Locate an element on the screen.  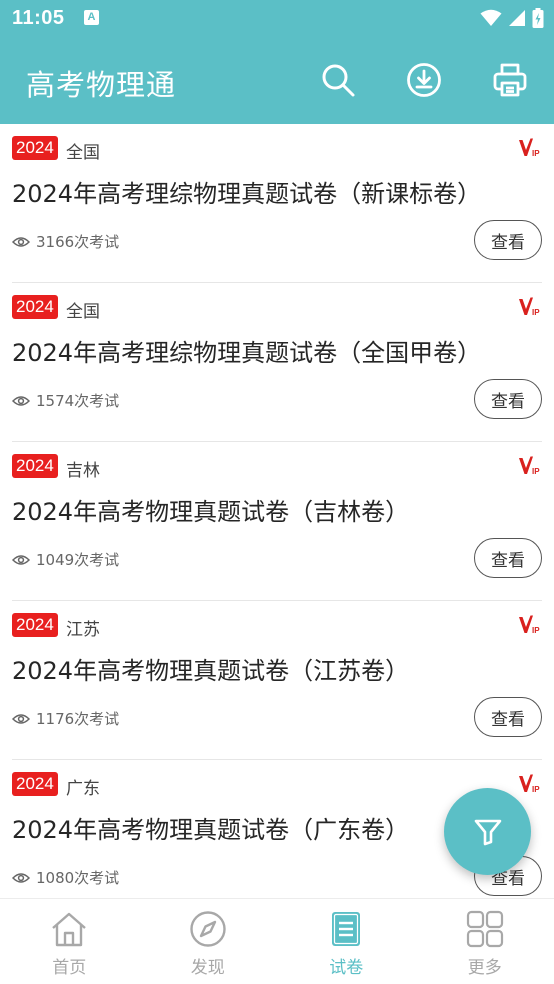
bottom-nav: 首页 发现 试卷 更多 is located at coordinates (277, 941).